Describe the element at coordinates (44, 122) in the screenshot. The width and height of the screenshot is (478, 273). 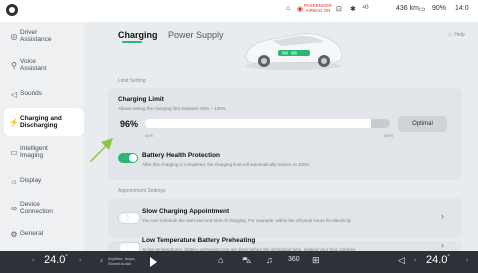
I see `sidebar-item-charging-and-discharging: ⚡ Charging and Discharging` at that location.